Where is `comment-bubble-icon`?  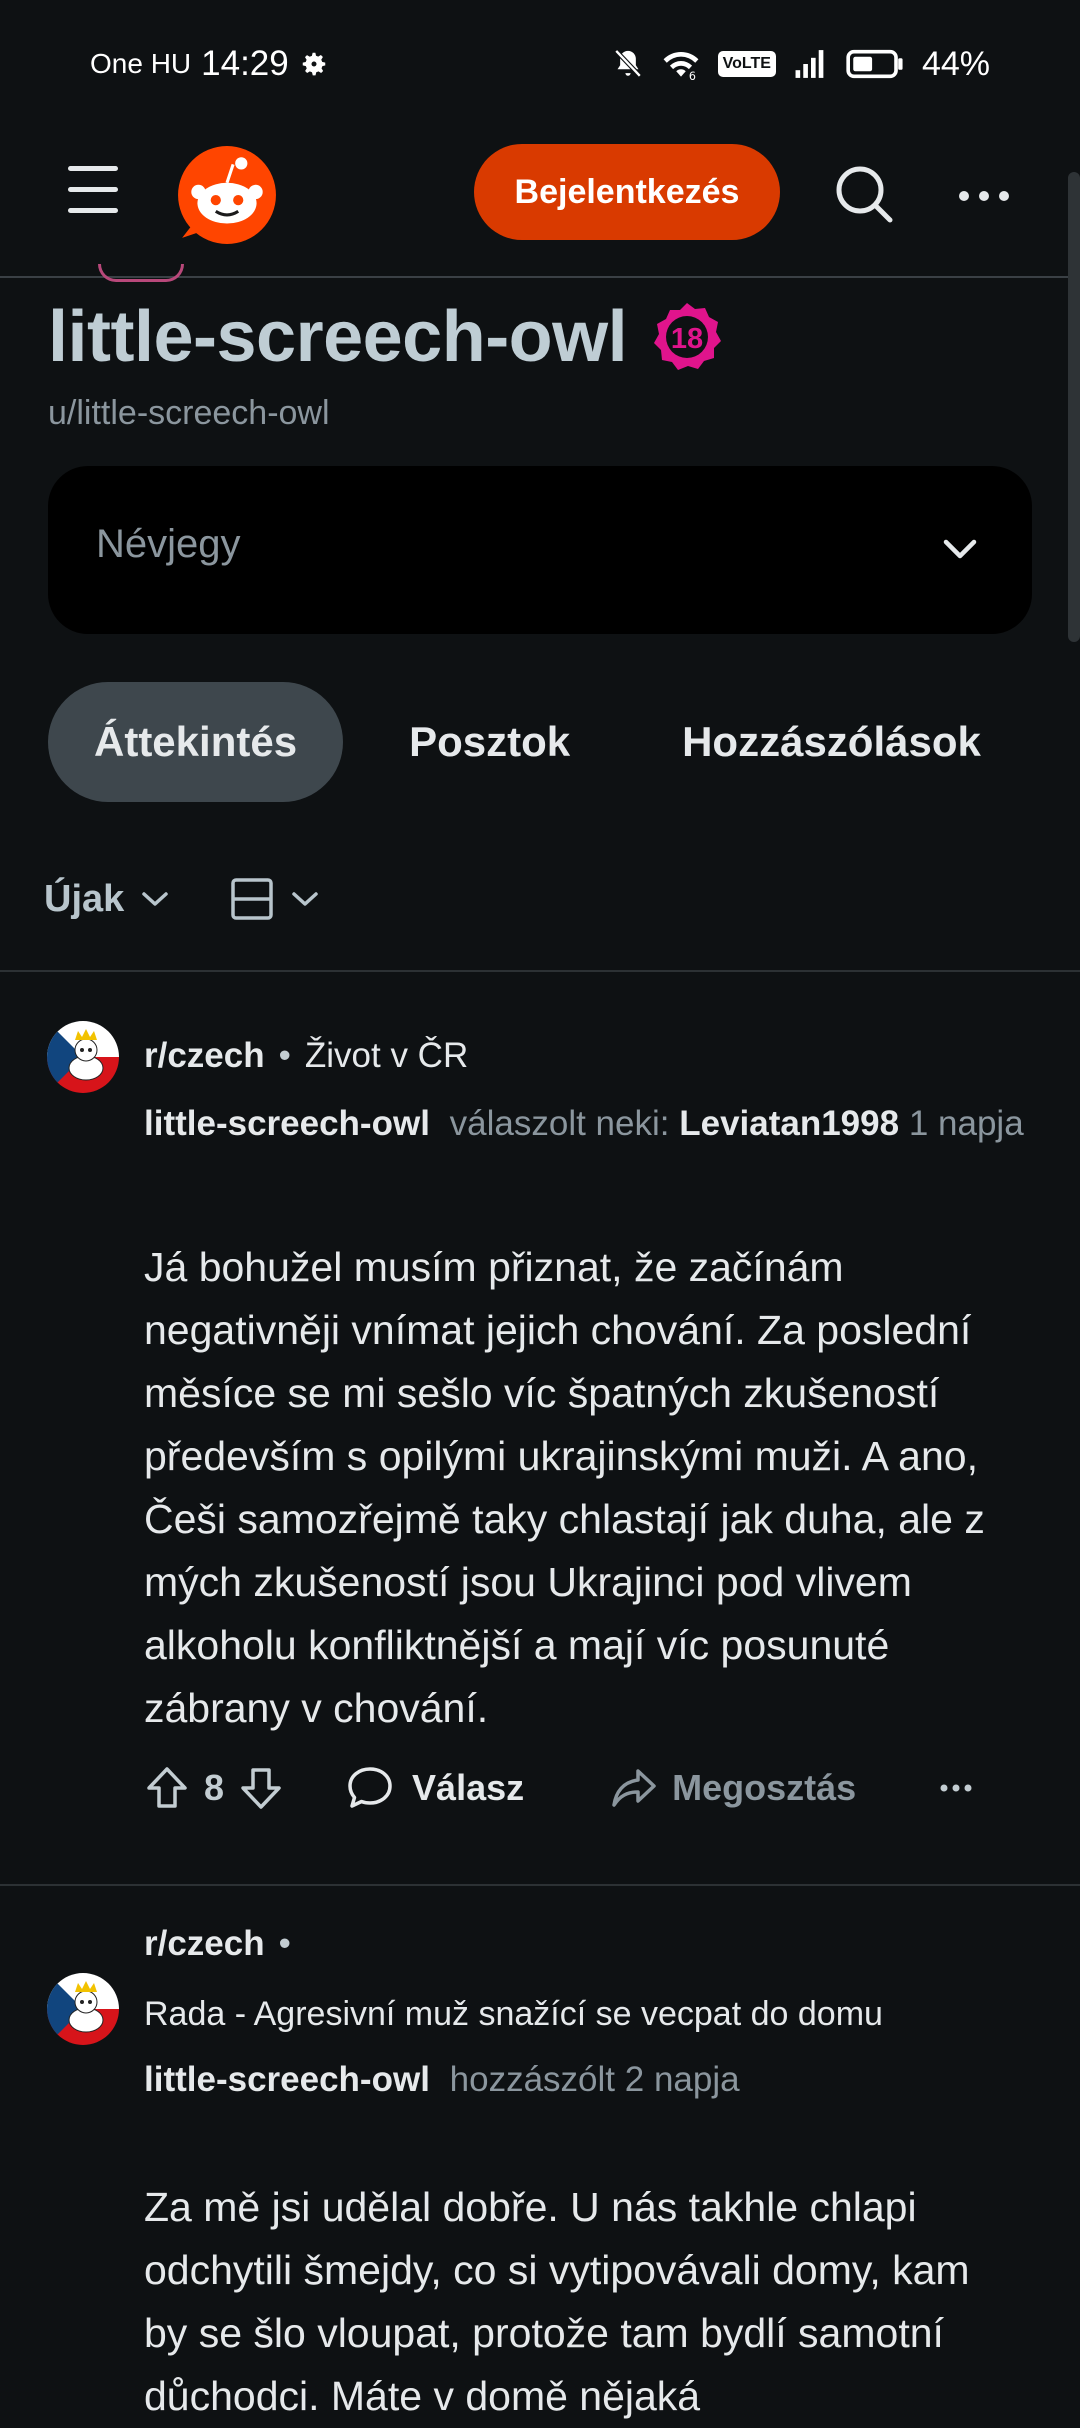 comment-bubble-icon is located at coordinates (370, 1788).